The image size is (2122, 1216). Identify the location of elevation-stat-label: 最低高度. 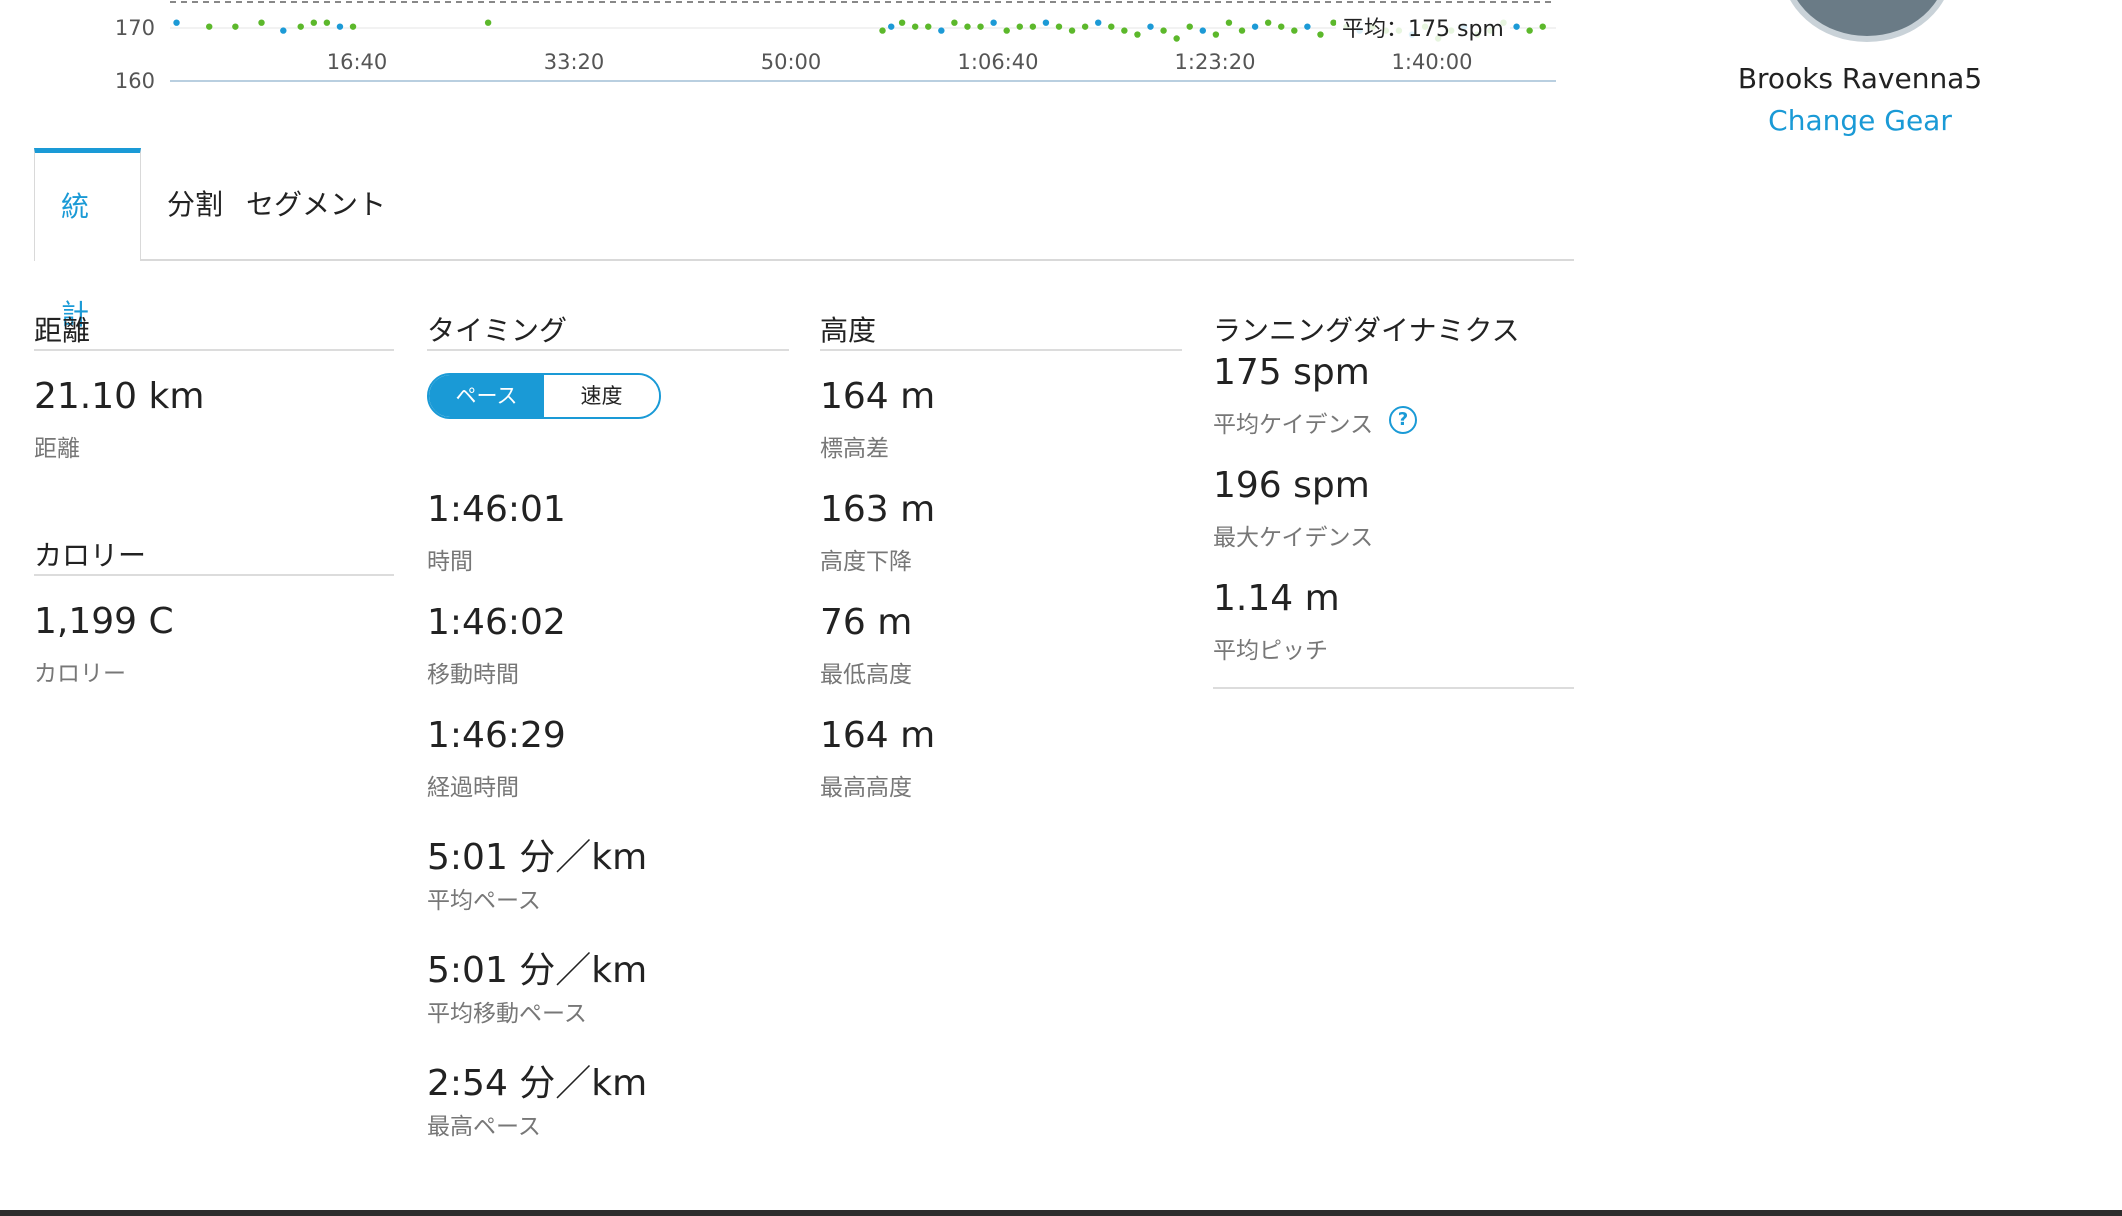
(866, 675).